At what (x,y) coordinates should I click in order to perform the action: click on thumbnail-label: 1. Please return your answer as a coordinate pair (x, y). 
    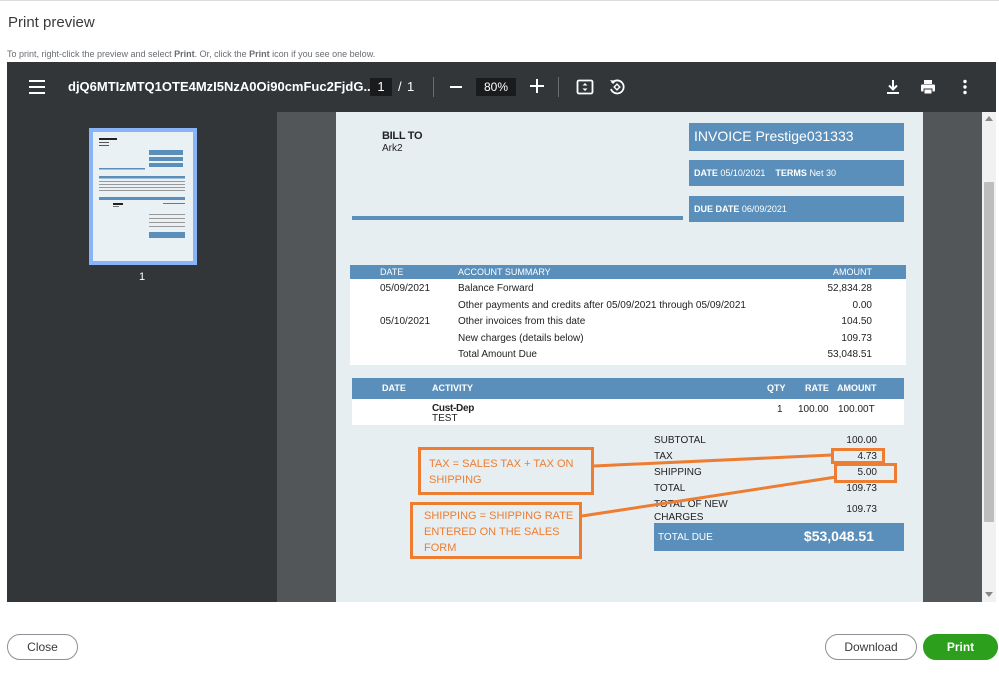
    Looking at the image, I should click on (142, 277).